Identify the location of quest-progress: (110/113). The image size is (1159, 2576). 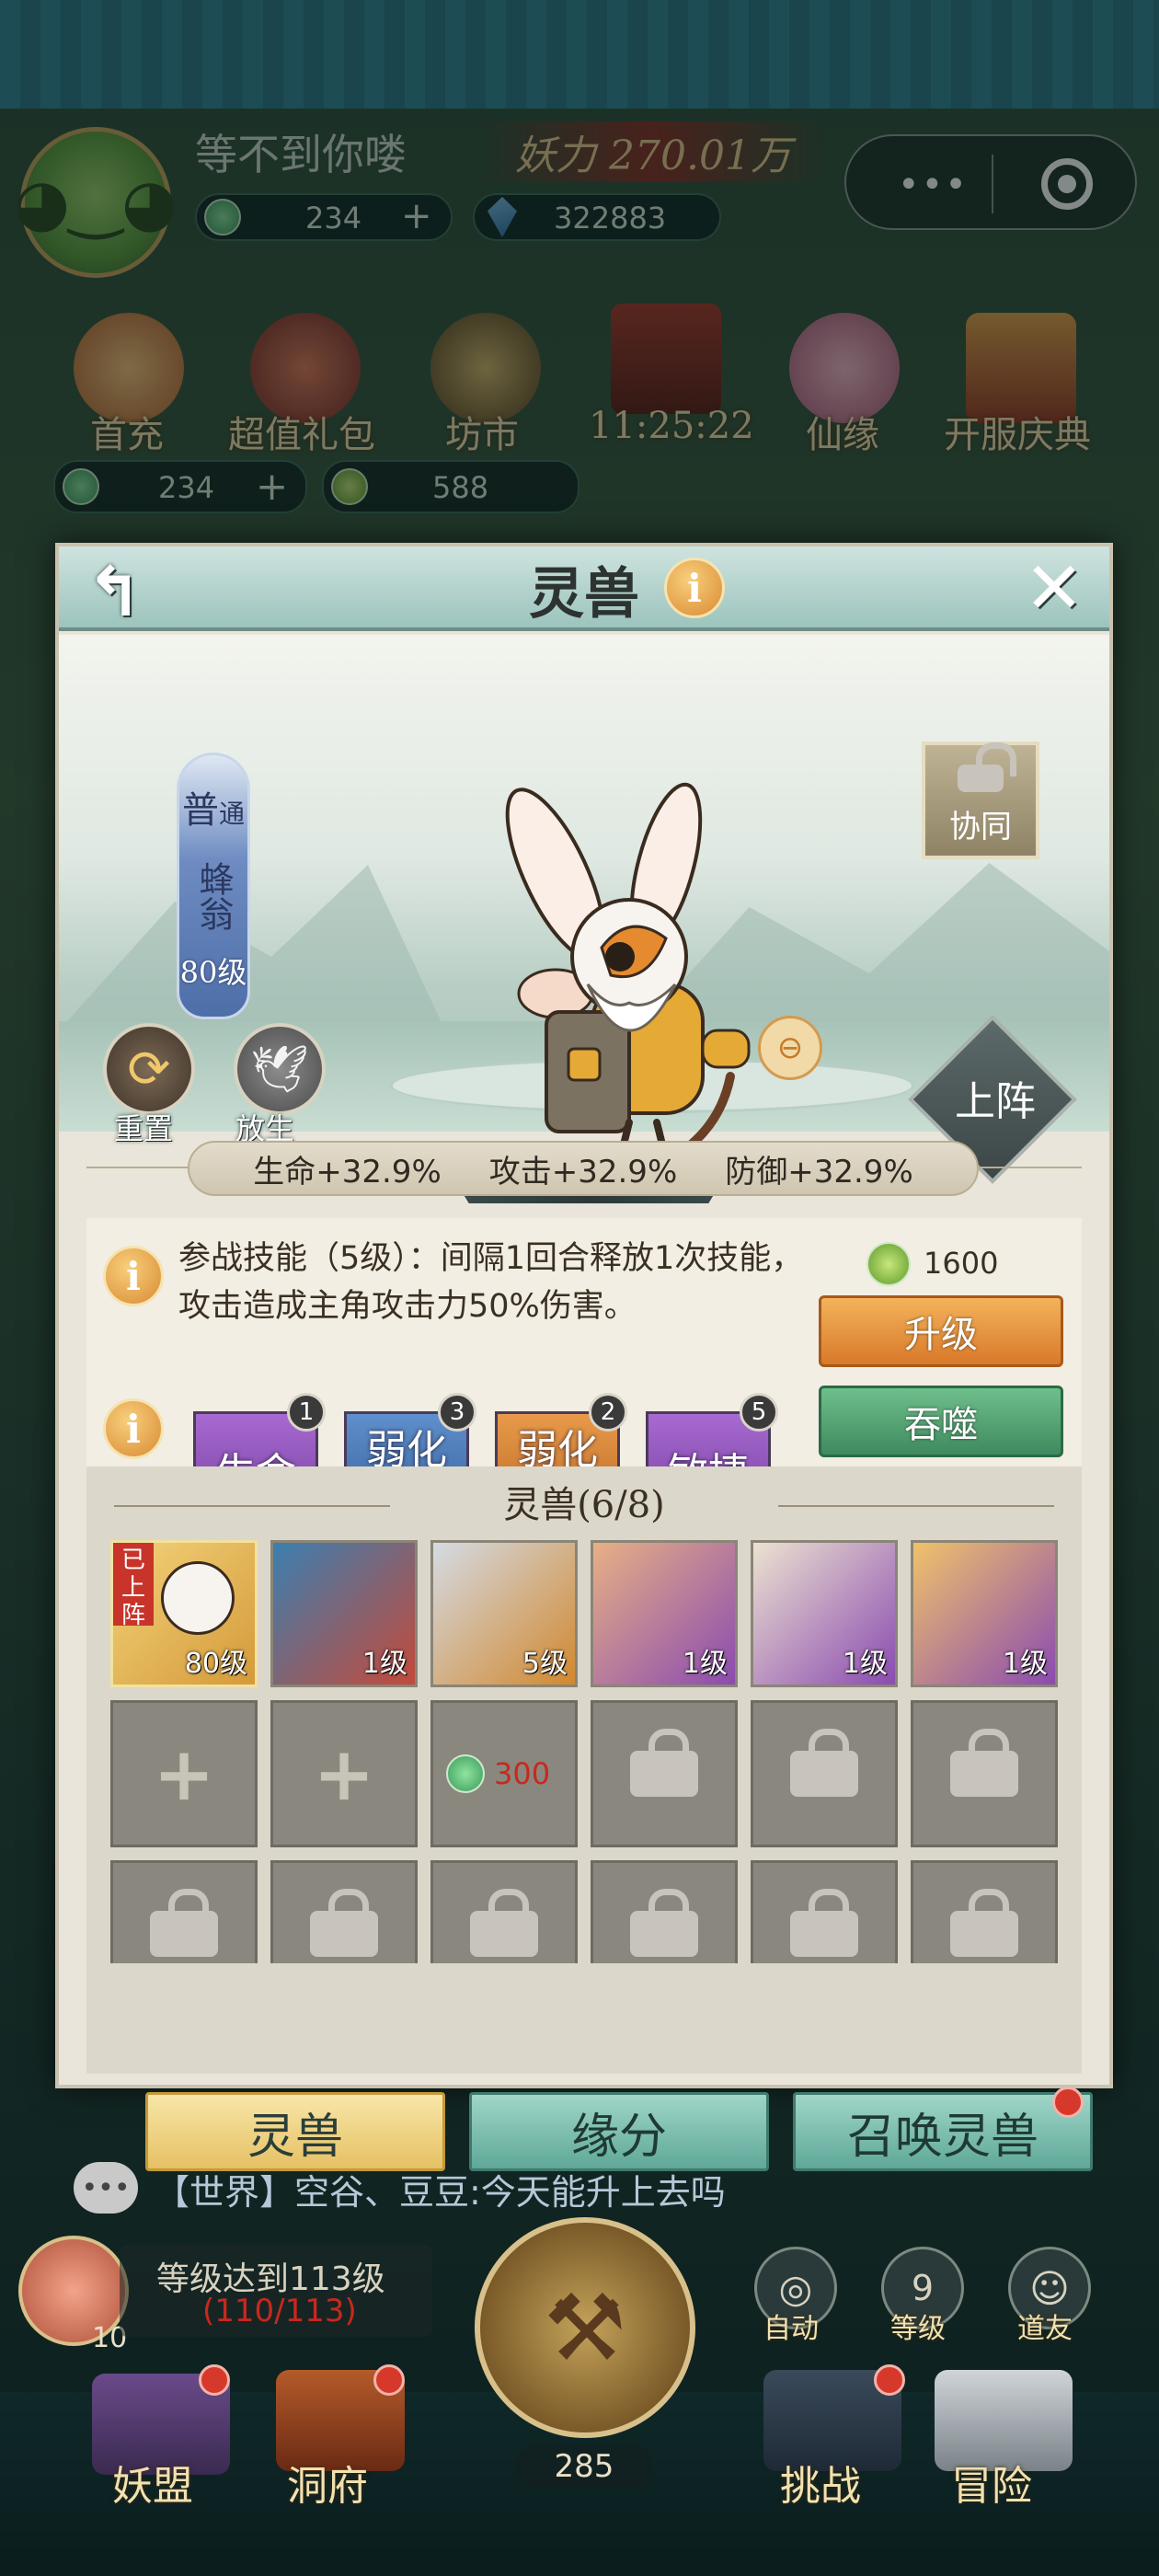
(279, 2311).